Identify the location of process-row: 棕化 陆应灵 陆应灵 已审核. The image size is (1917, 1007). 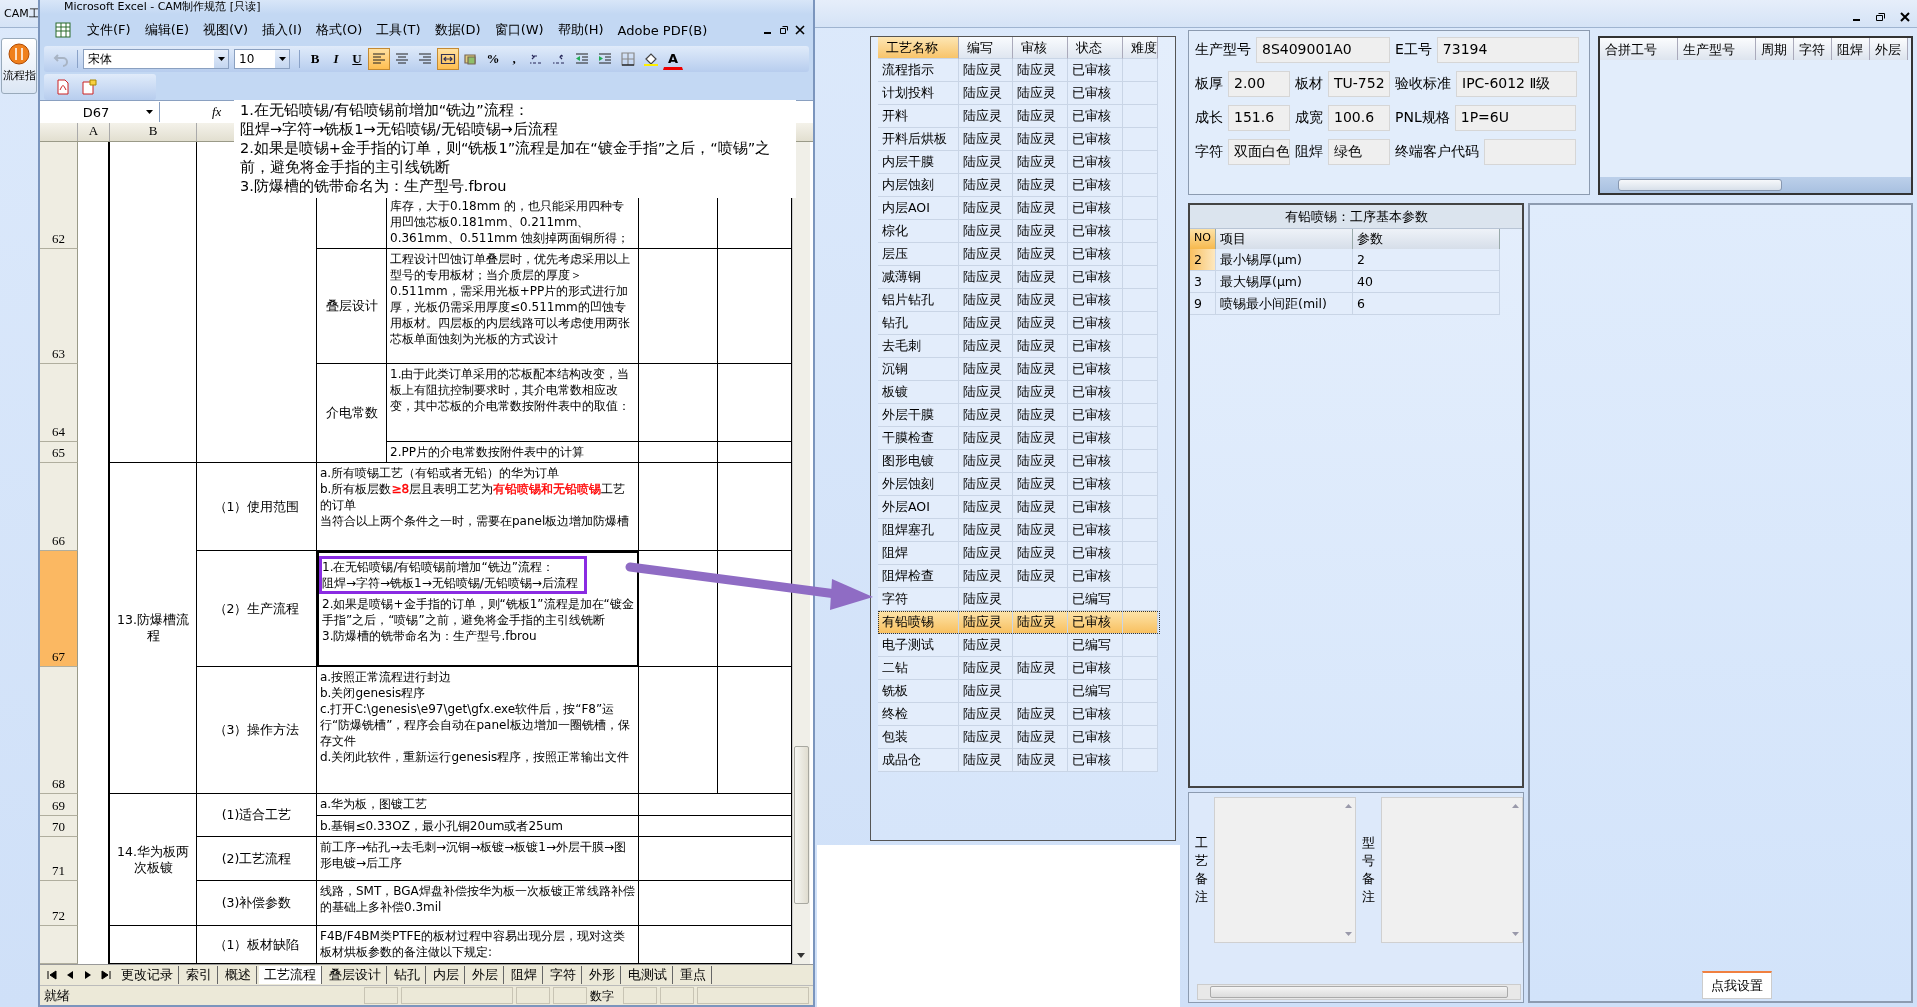
(1019, 231).